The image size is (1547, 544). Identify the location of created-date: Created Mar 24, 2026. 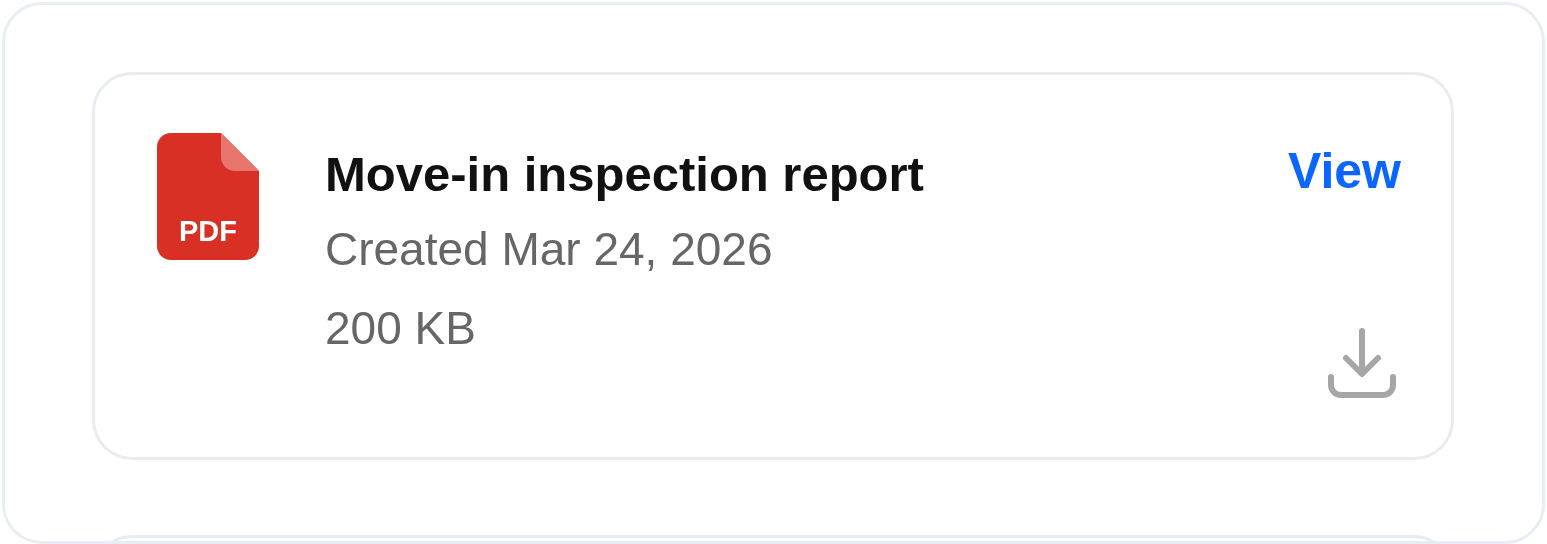
(549, 249).